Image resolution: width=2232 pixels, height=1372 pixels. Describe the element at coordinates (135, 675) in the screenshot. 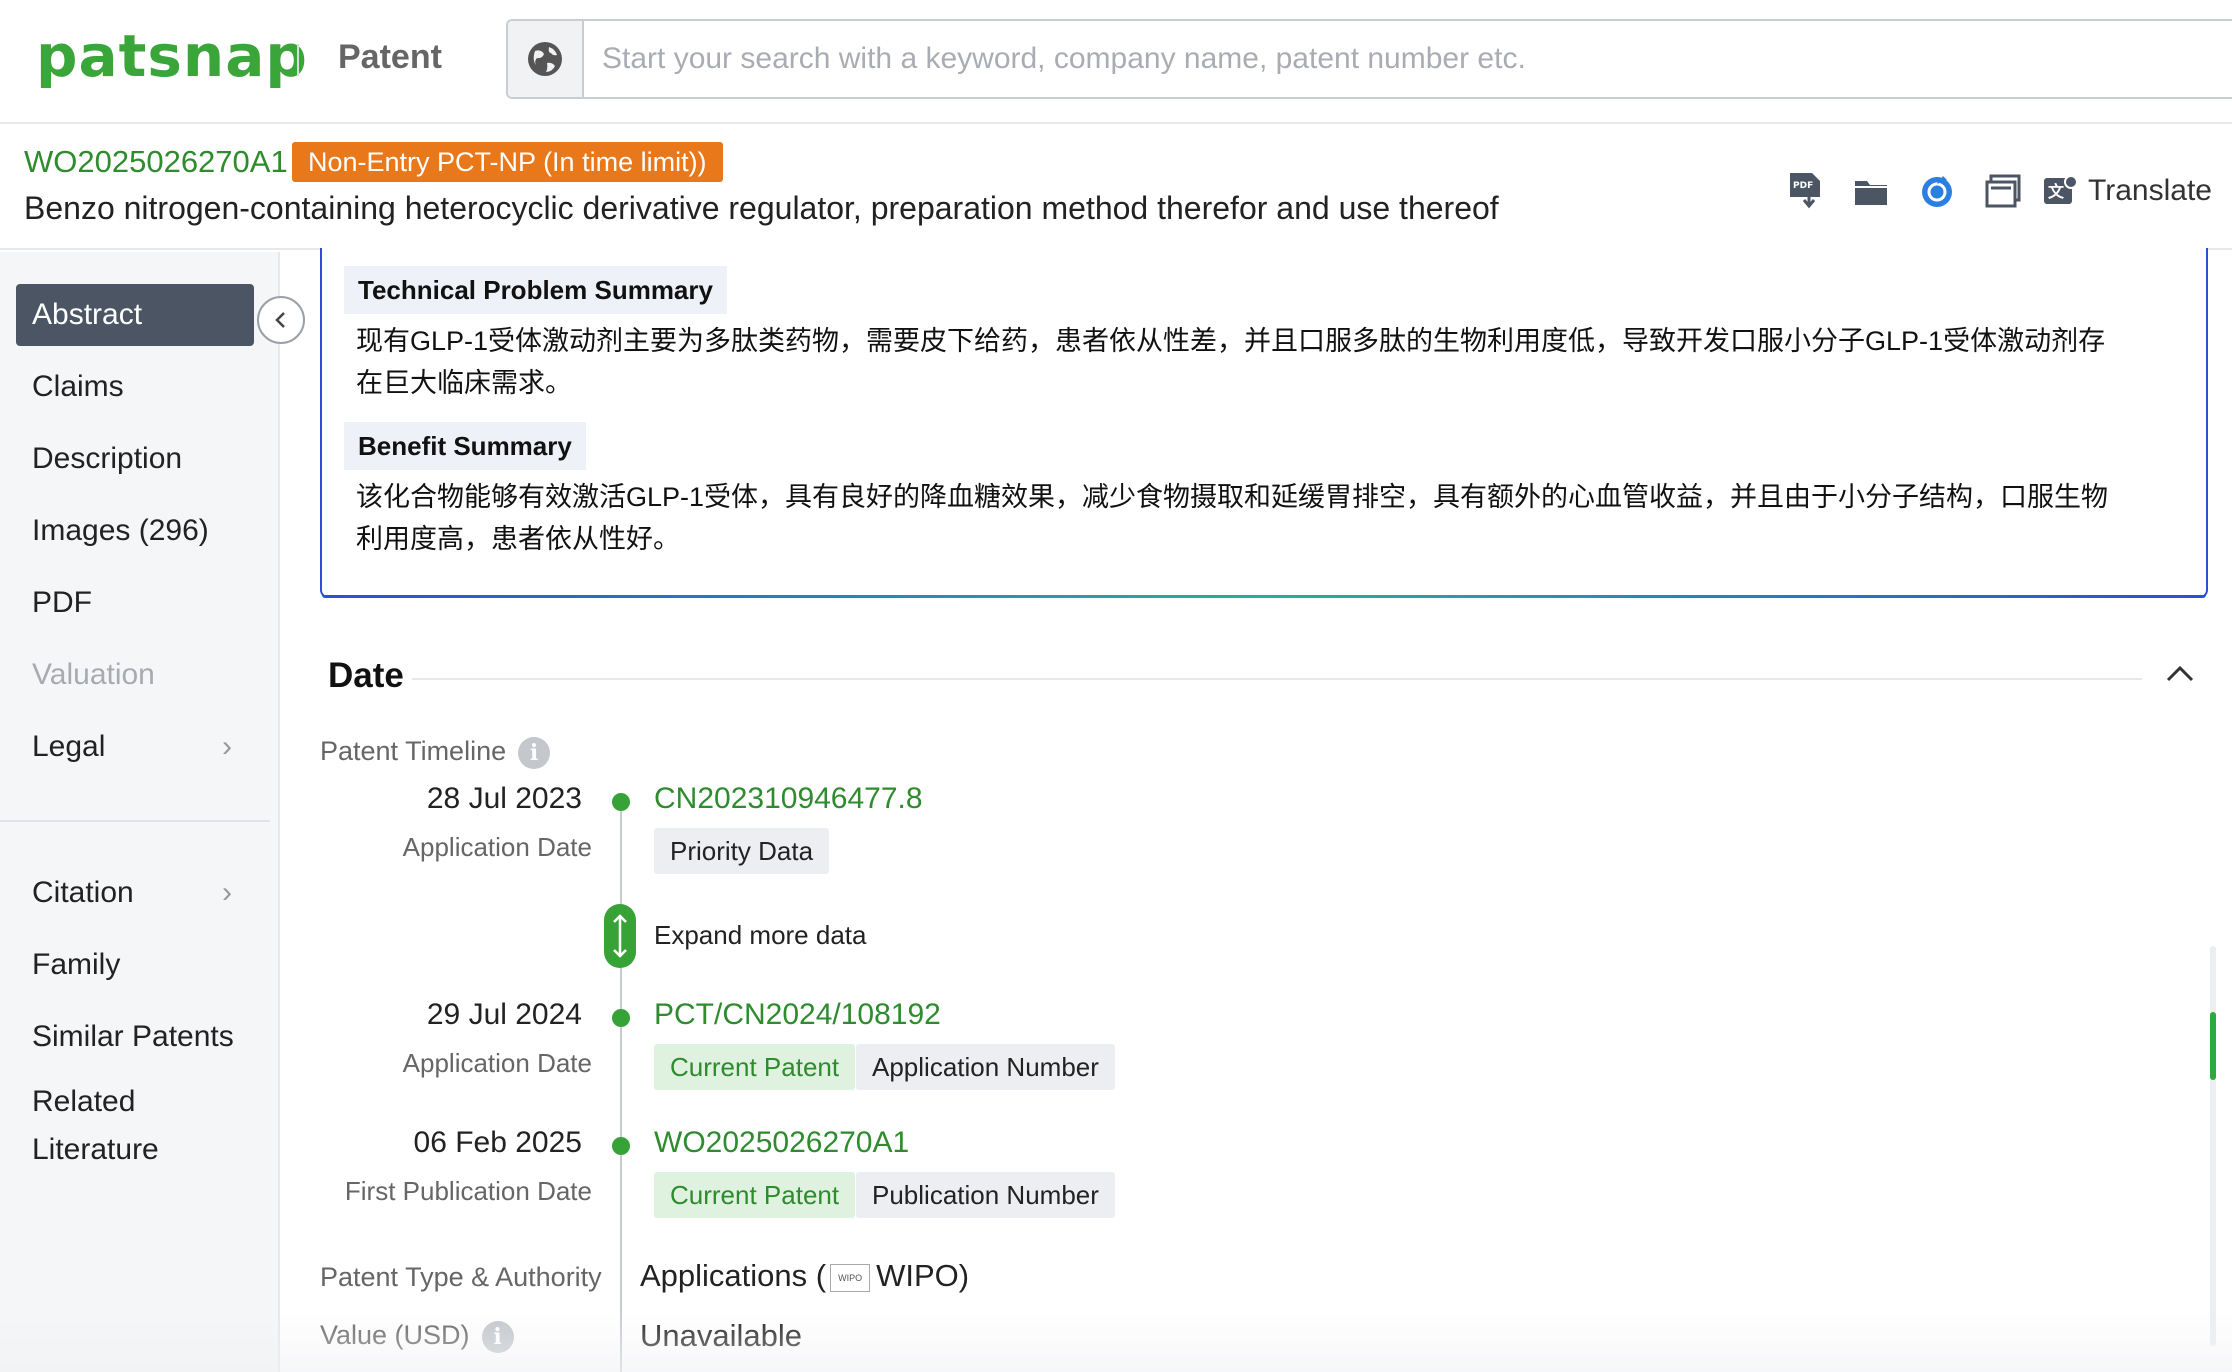

I see `nav-valuation: Valuation` at that location.